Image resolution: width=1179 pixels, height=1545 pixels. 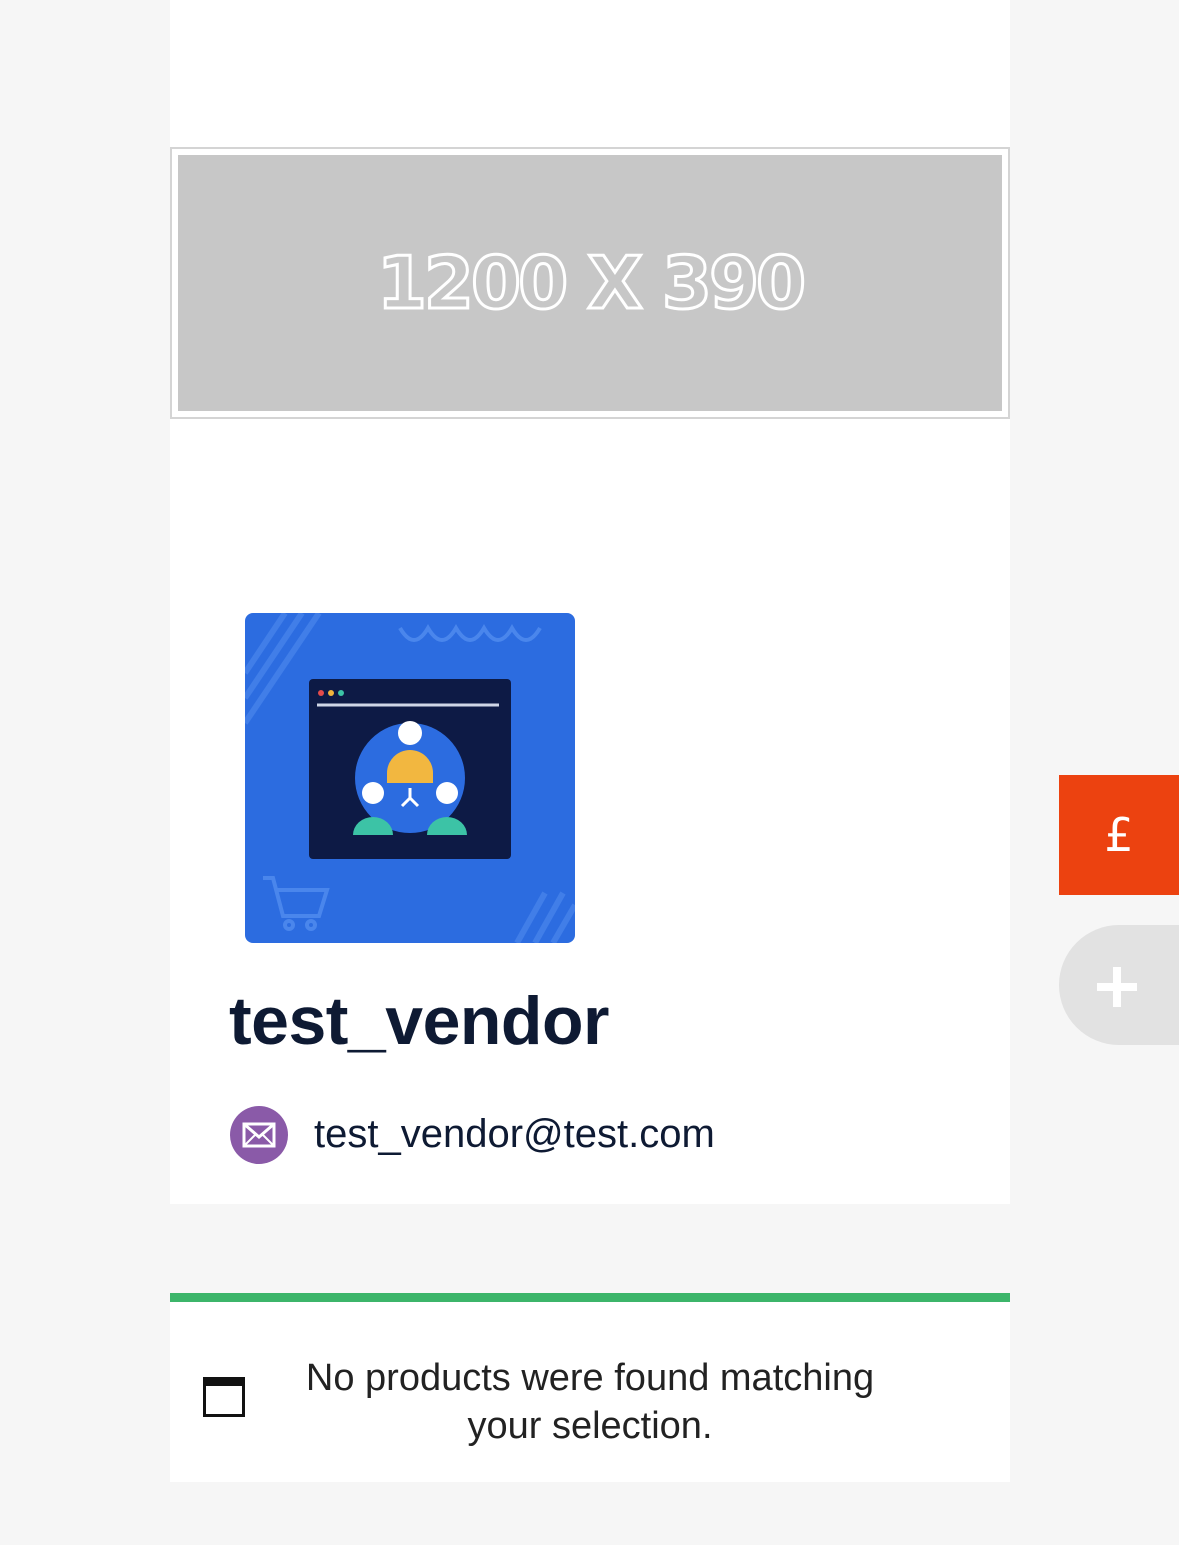 I want to click on team-network-icon, so click(x=410, y=778).